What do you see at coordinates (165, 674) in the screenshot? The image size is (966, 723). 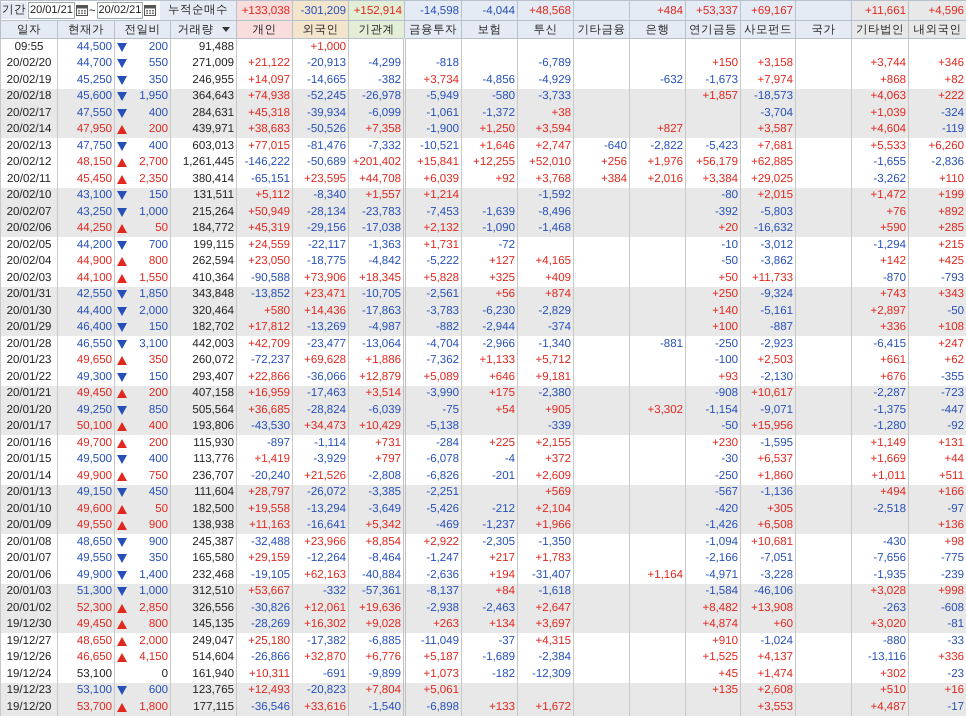 I see `change-value: 0` at bounding box center [165, 674].